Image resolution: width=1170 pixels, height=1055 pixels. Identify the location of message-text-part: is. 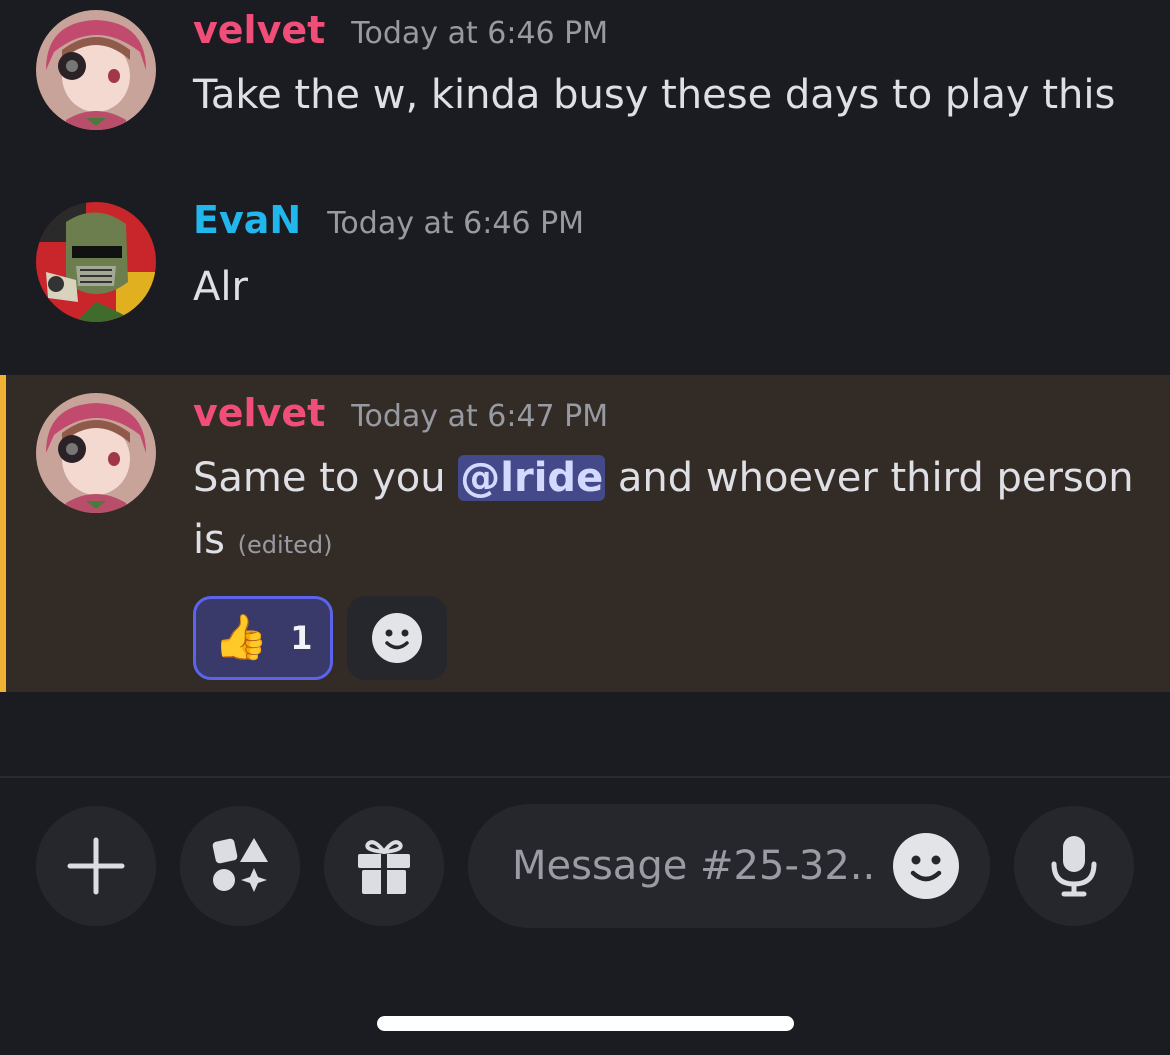
(209, 540).